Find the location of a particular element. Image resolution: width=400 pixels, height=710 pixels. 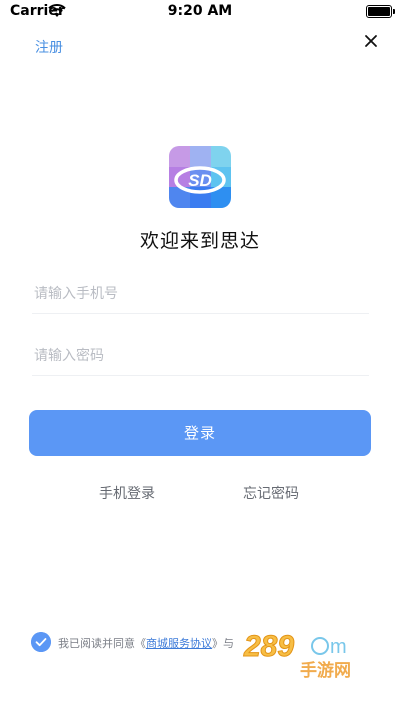

login-button: 登录 is located at coordinates (200, 433).